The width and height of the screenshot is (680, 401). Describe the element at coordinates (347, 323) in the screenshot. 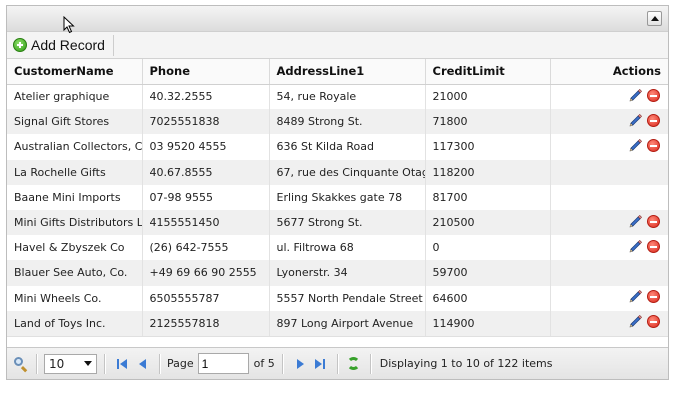

I see `cell-addressline1: 897 Long Airport Avenue` at that location.